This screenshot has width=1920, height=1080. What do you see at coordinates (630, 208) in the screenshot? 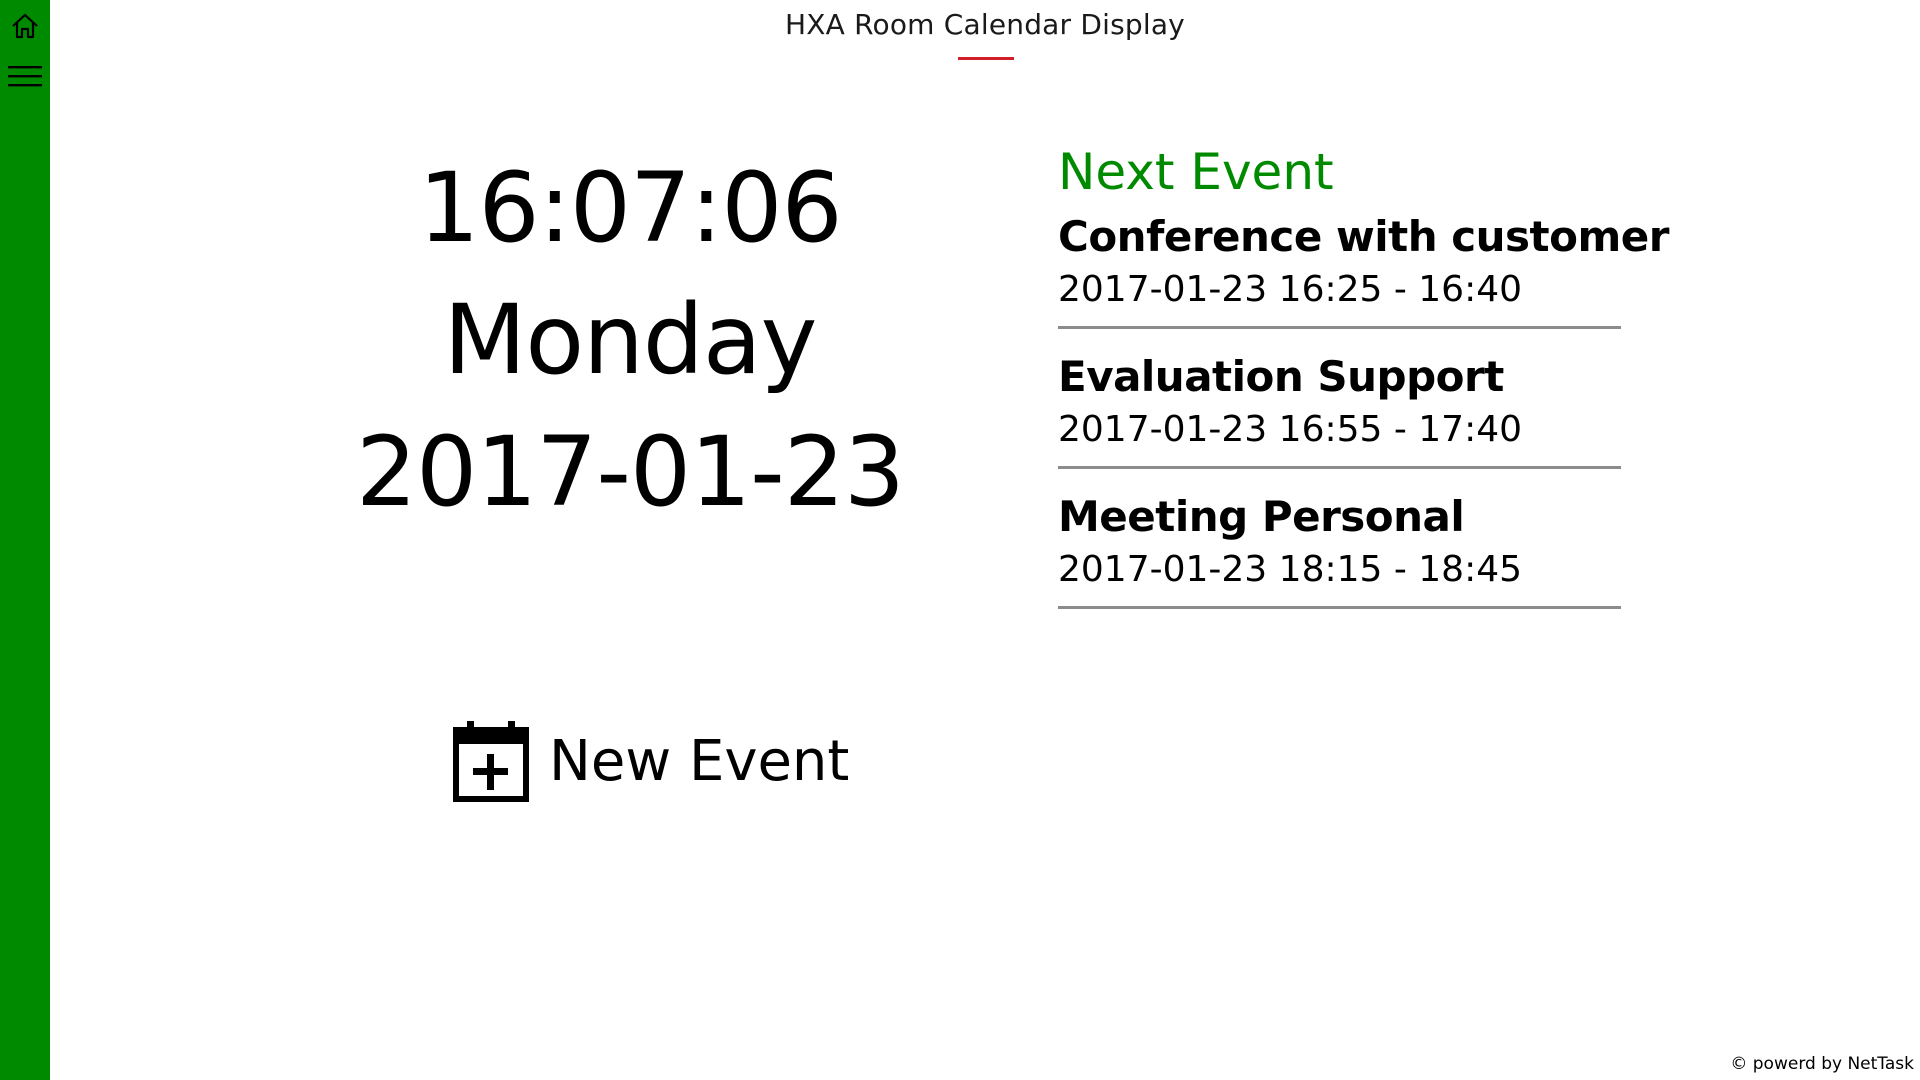
I see `current-time: 16:07:06` at bounding box center [630, 208].